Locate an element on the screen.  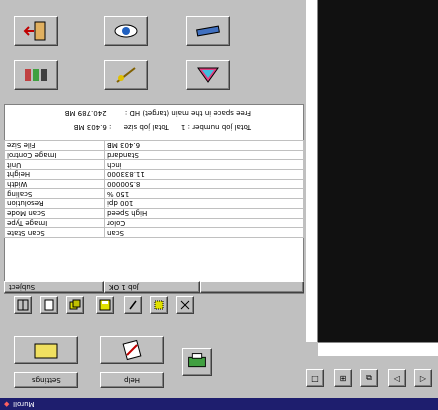
table-row: Unit inch is located at coordinates (154, 165).